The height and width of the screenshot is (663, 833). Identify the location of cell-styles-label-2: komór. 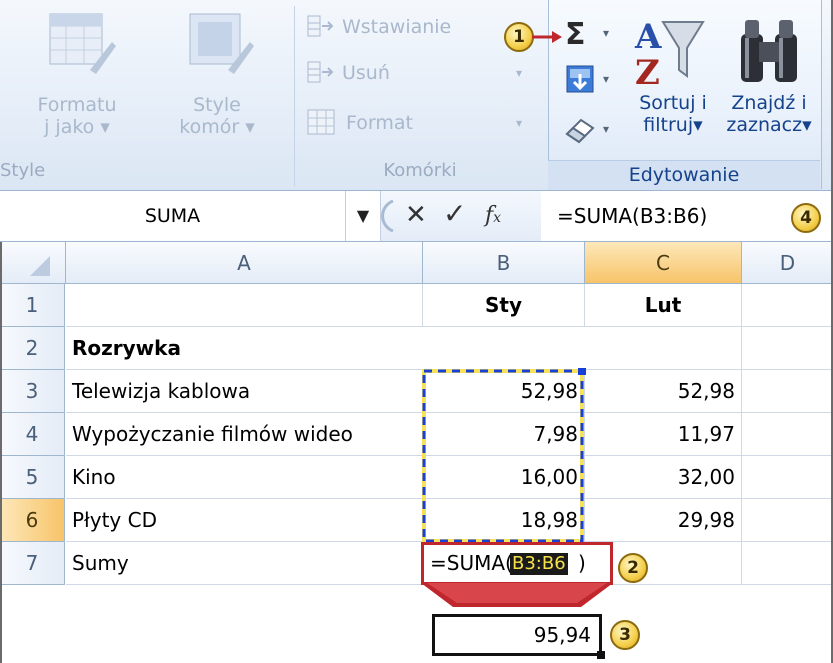
(209, 127).